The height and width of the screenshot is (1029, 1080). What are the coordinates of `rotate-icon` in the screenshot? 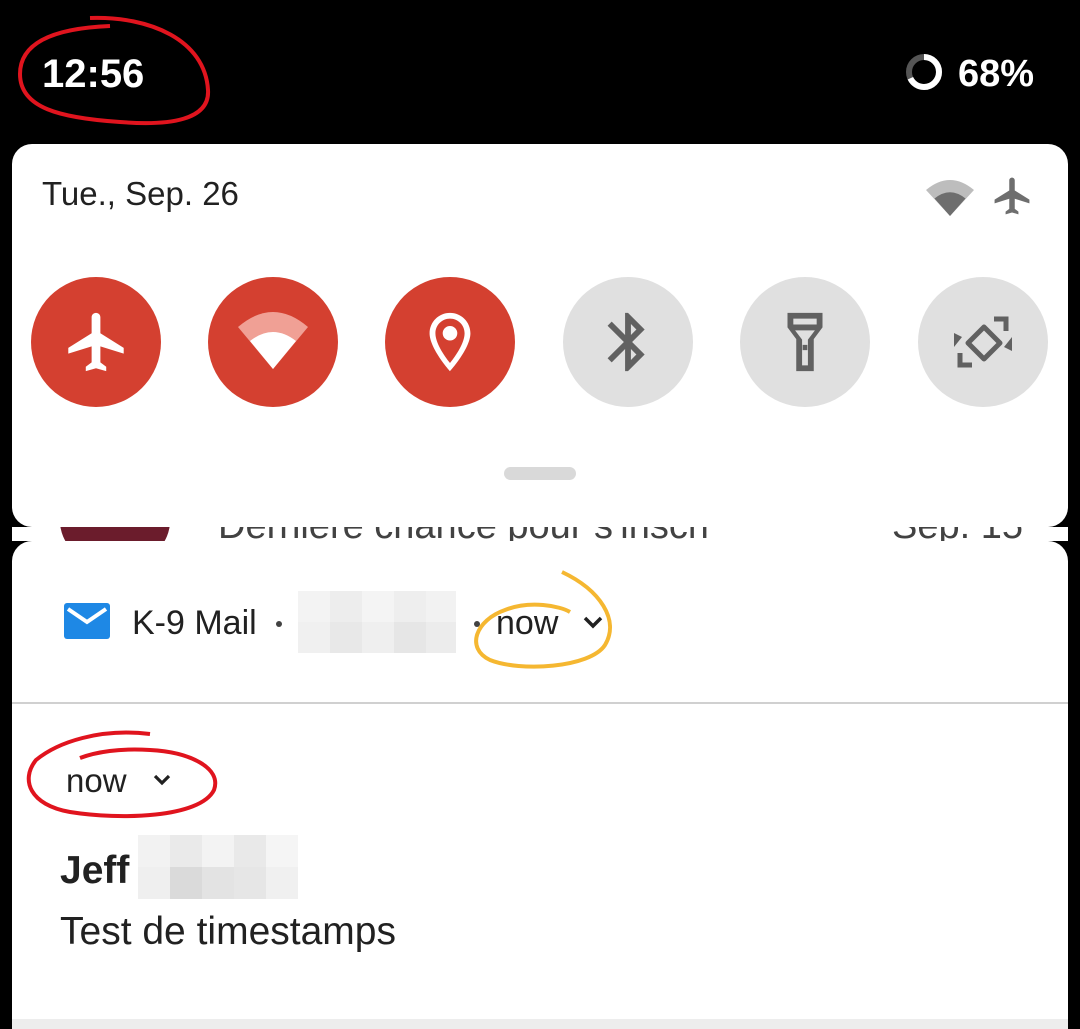 It's located at (983, 342).